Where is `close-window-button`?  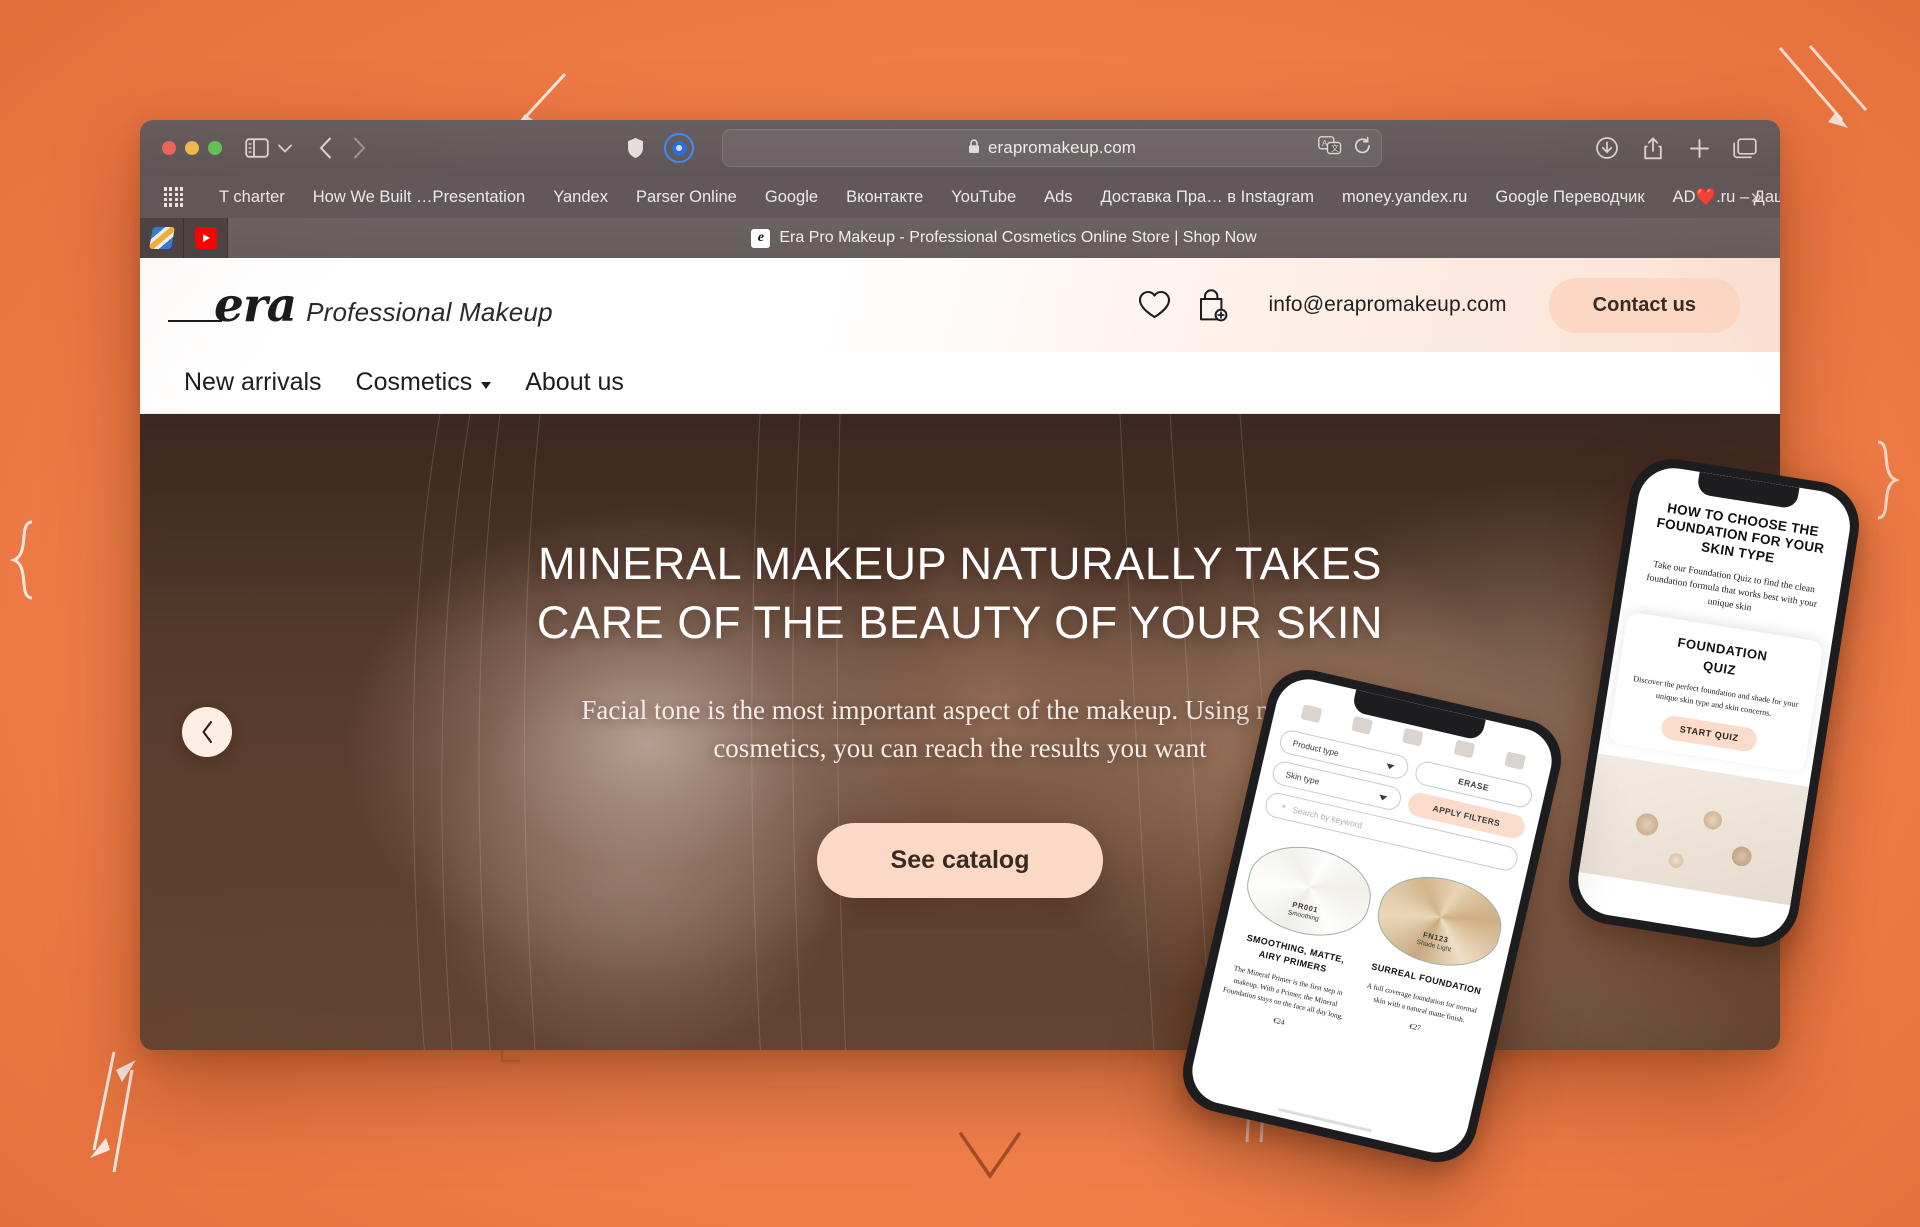 close-window-button is located at coordinates (169, 148).